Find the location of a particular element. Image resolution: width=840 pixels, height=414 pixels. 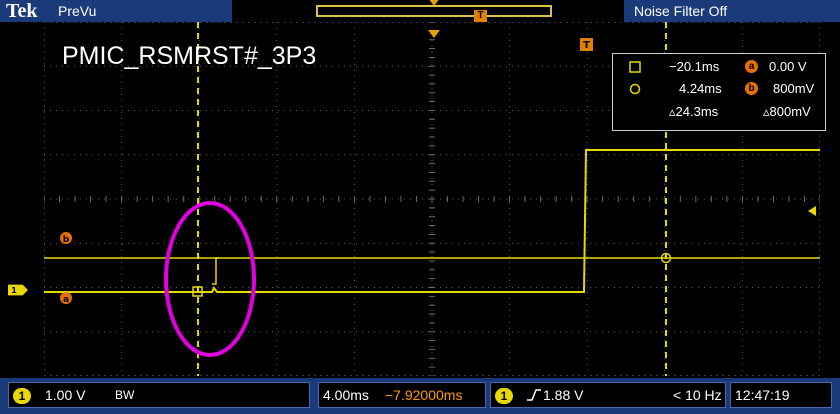

trigger-time-marker-icon is located at coordinates (434, 34).